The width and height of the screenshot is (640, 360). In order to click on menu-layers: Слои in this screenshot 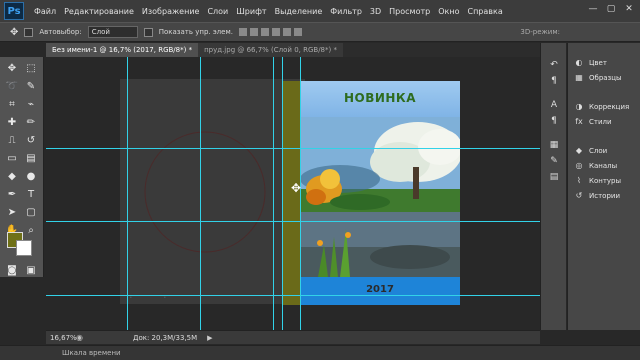, I will do `click(217, 11)`.